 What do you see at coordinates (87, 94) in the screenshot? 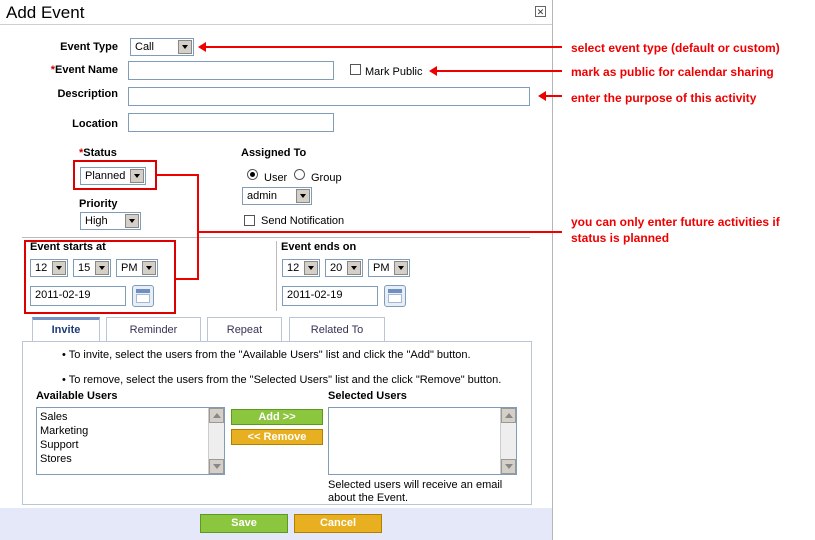
I see `description-label: Description` at bounding box center [87, 94].